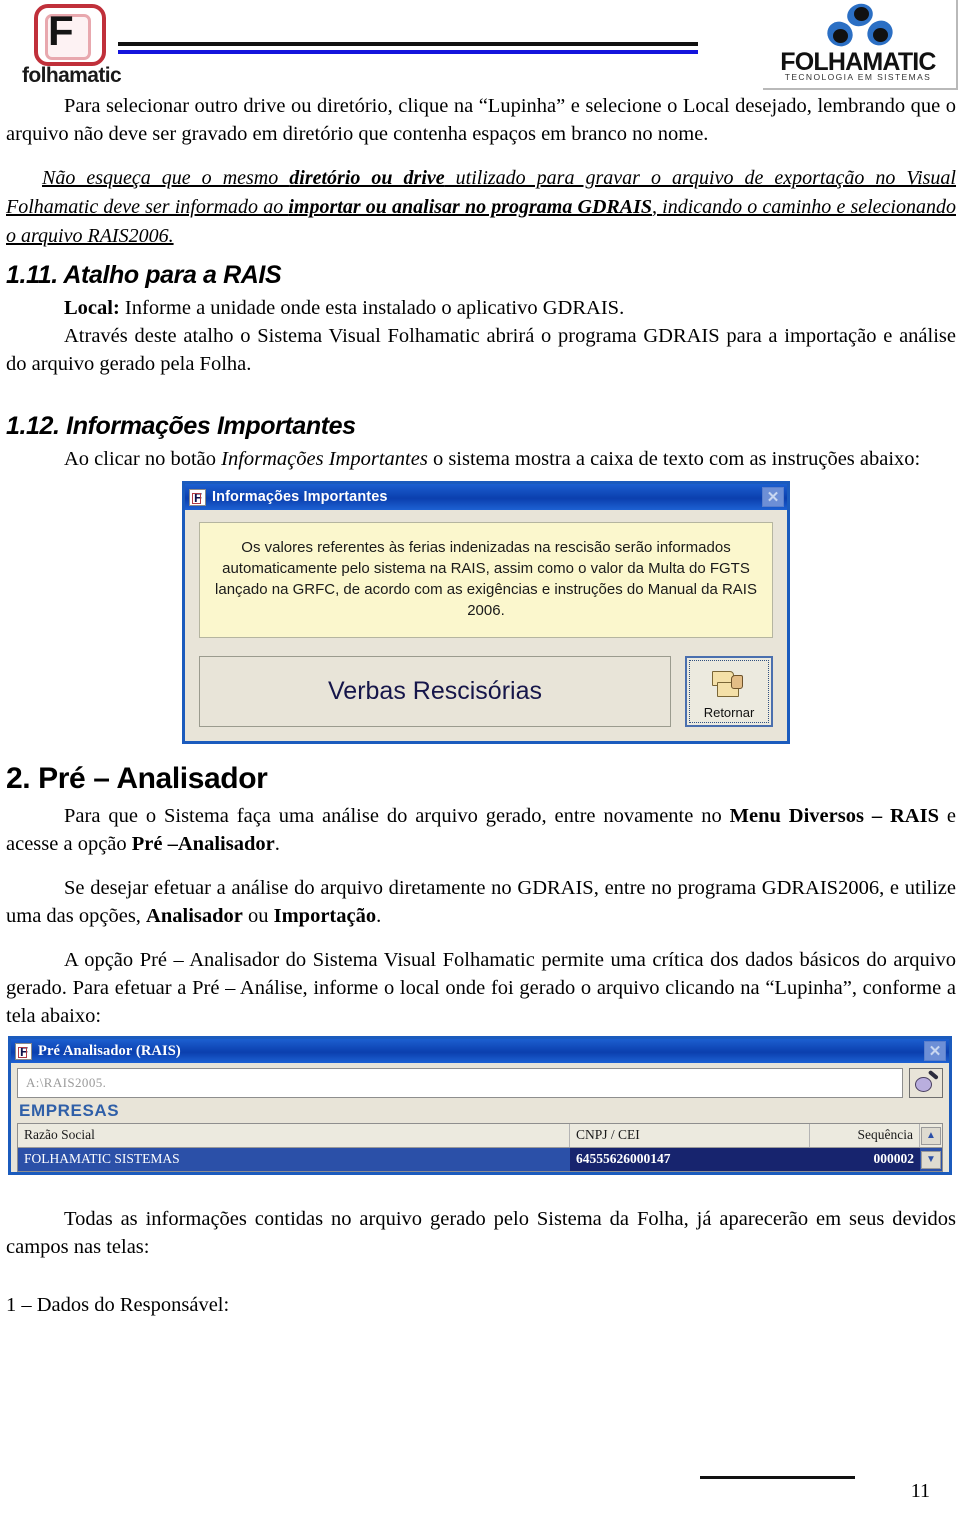  I want to click on cell-sequencia: 000002, so click(865, 1159).